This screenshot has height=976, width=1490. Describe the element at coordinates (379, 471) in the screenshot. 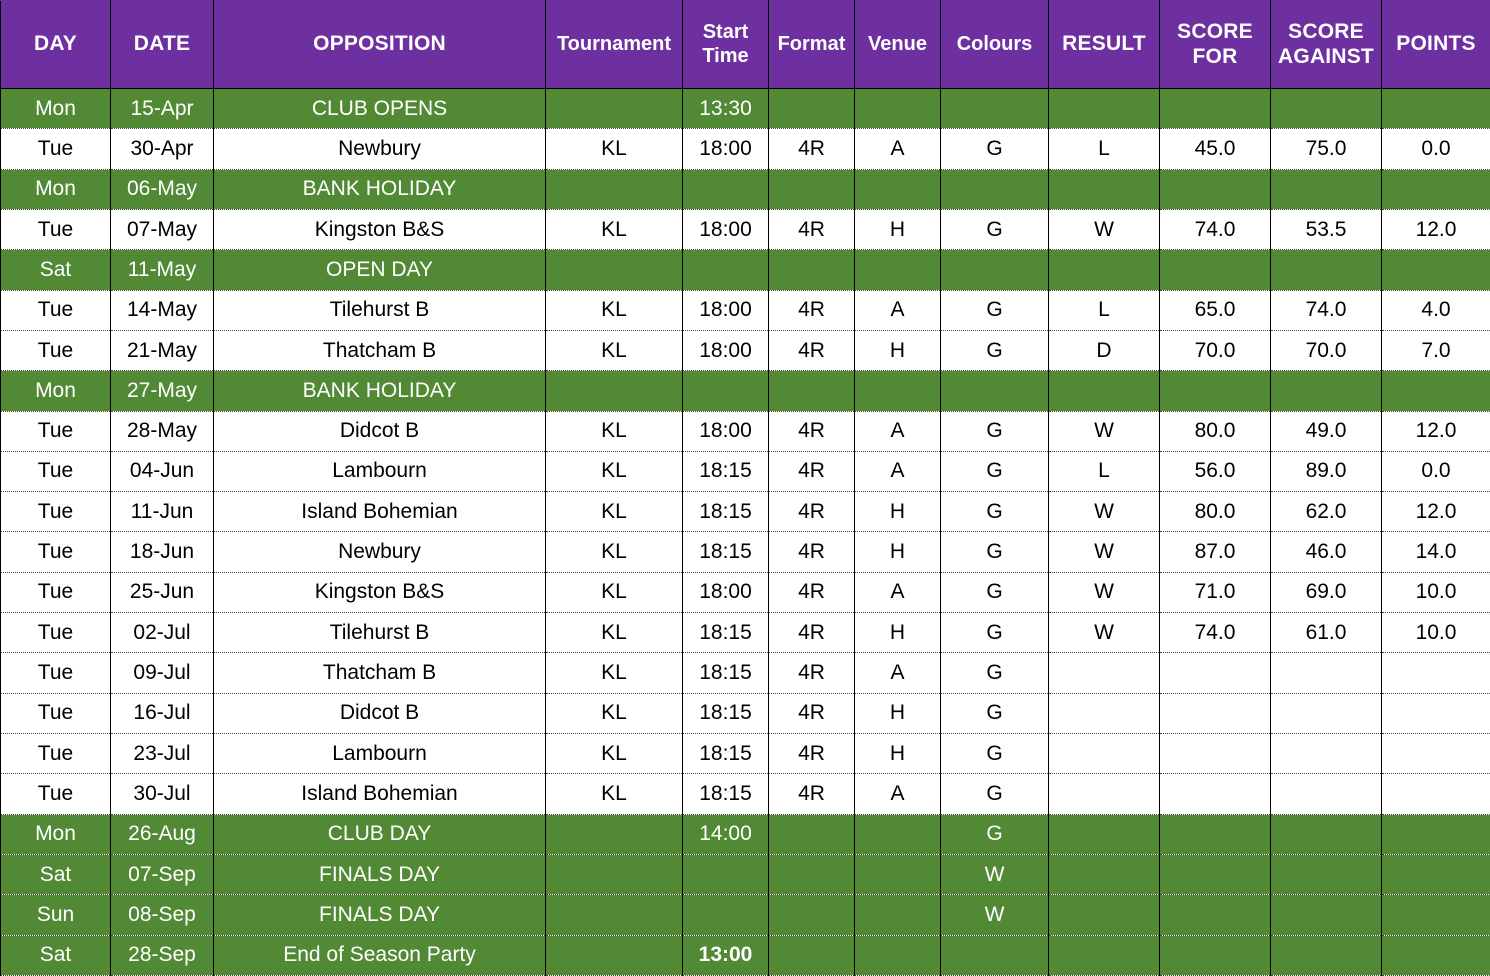

I see `cell-opposition: Lambourn` at that location.